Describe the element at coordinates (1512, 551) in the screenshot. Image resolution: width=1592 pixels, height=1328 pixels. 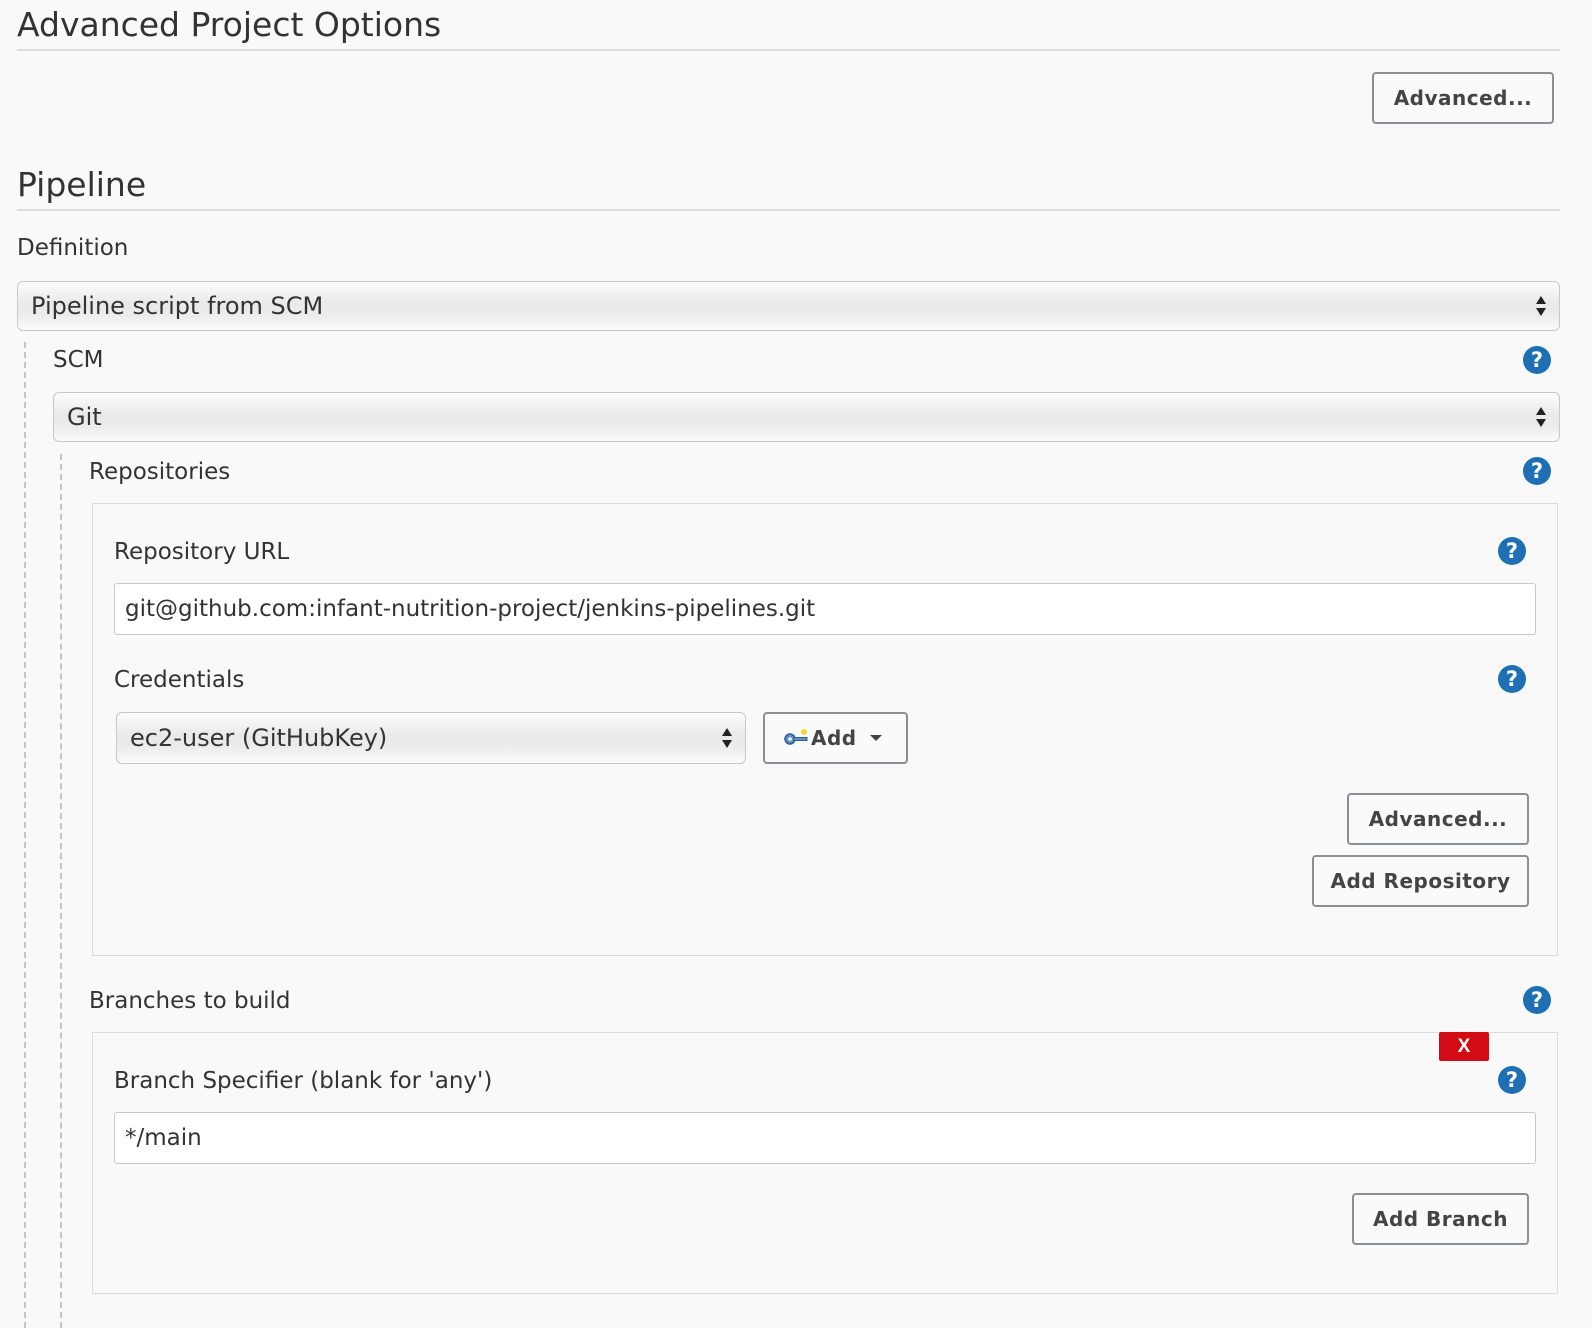
I see `repository-url-help-icon: ?` at that location.